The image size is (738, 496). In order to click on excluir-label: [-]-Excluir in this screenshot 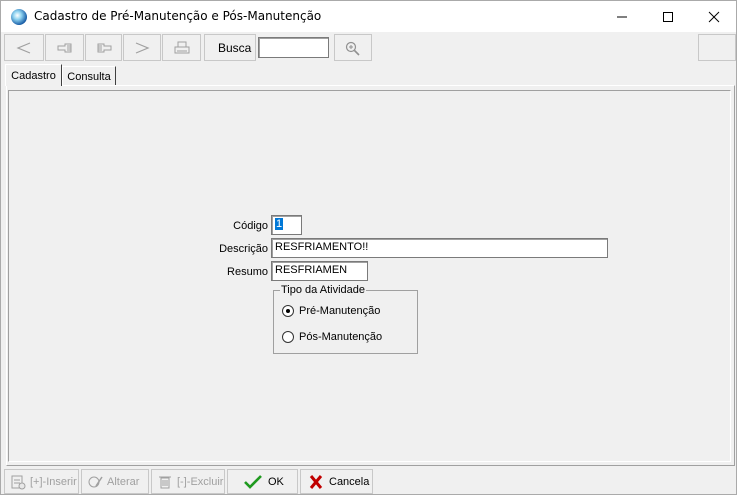, I will do `click(200, 481)`.